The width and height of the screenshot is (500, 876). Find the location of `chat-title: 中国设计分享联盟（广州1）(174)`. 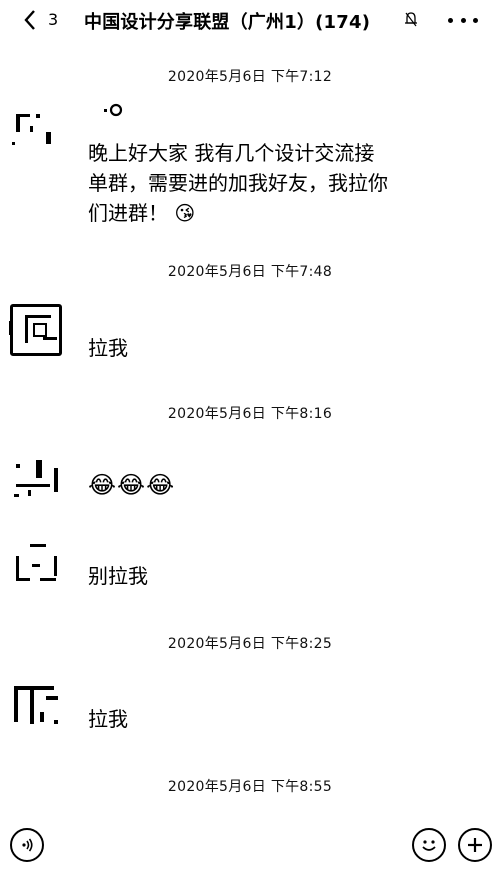

chat-title: 中国设计分享联盟（广州1）(174) is located at coordinates (227, 22).